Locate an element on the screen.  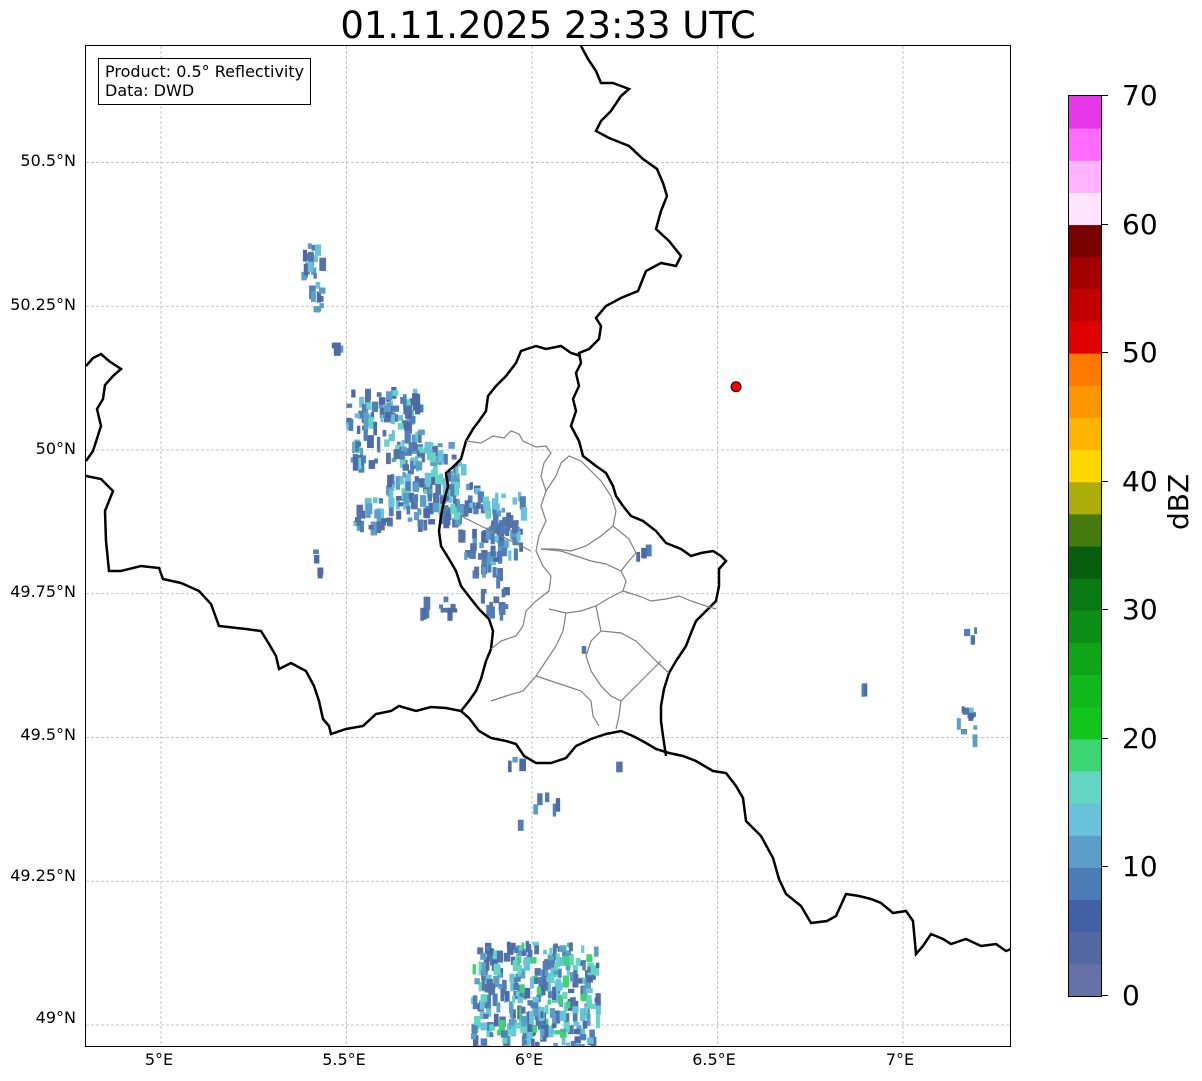
lon-tick-label: 6.5°E is located at coordinates (714, 1059).